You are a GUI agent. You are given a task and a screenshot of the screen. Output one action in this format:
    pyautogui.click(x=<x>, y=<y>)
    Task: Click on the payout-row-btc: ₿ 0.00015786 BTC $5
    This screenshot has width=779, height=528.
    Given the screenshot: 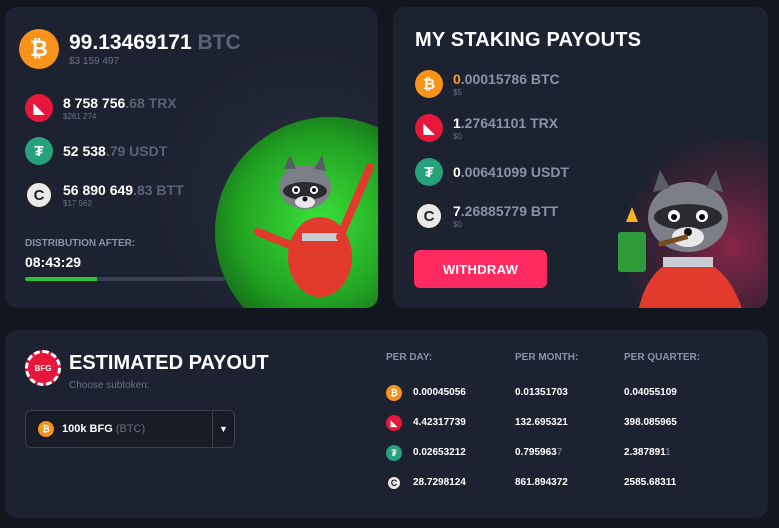 What is the action you would take?
    pyautogui.click(x=487, y=84)
    